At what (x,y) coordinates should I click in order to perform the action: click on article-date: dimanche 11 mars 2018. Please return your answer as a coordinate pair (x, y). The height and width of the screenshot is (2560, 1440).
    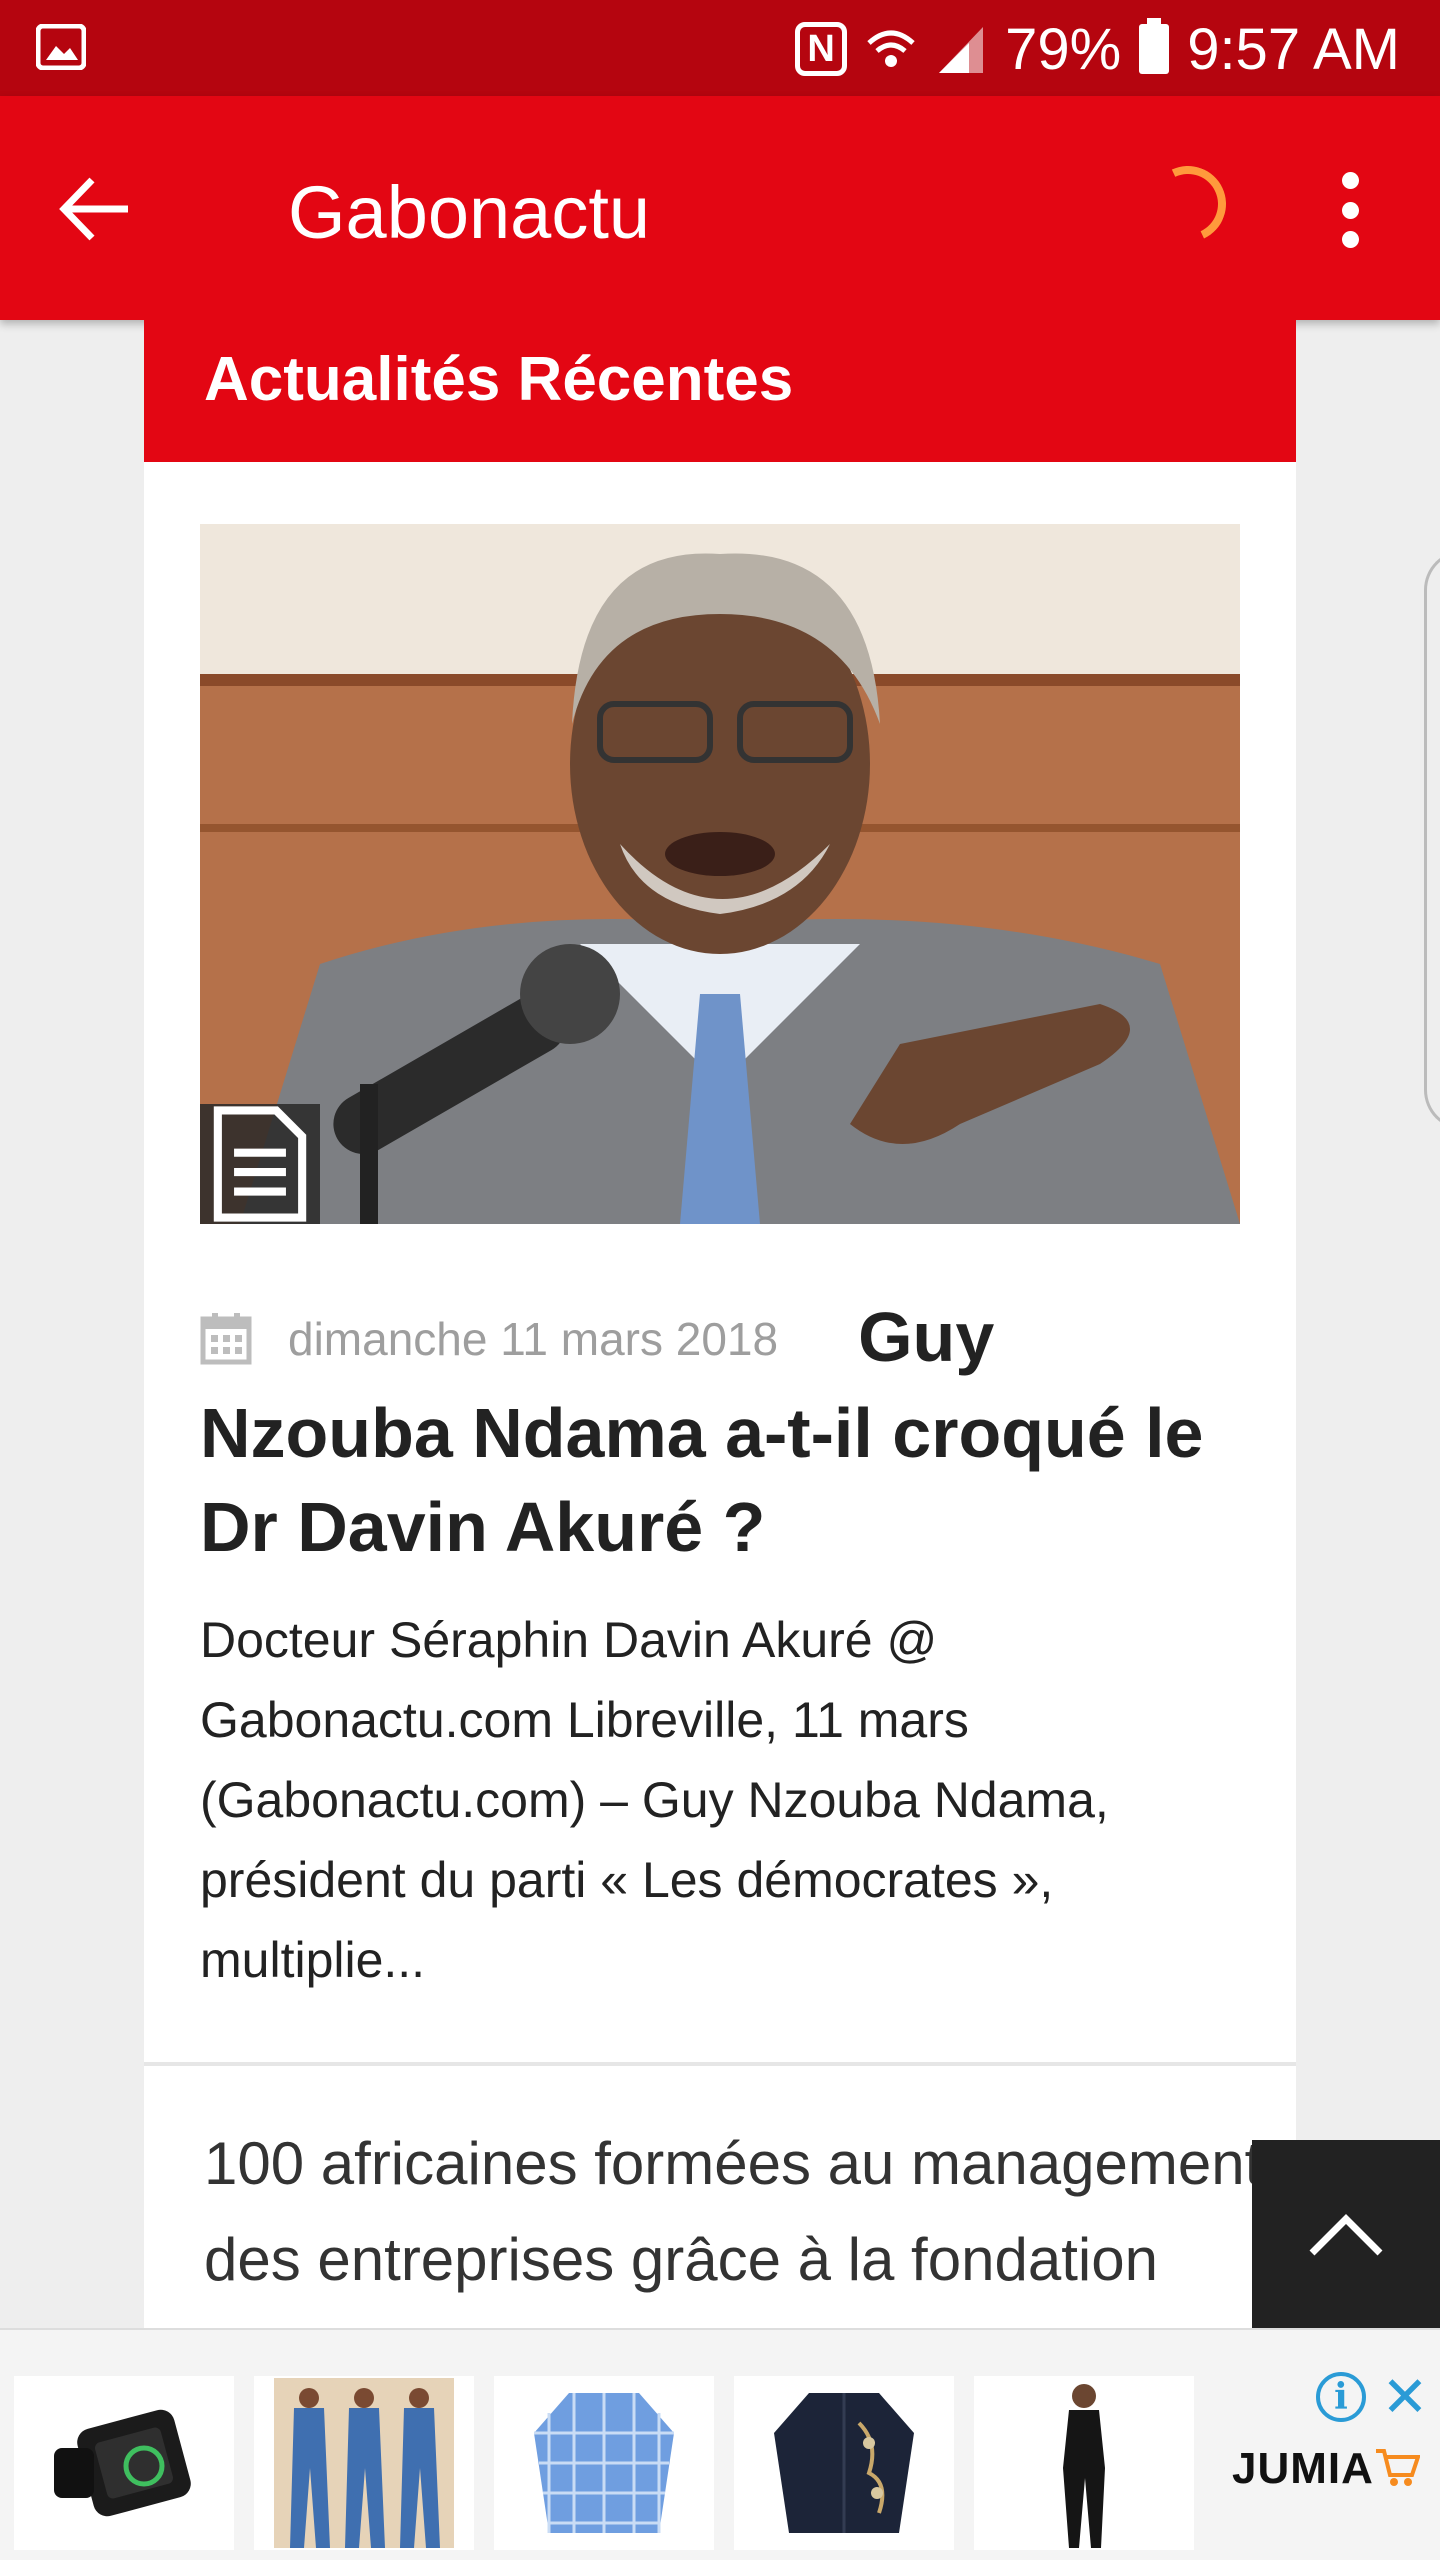
    Looking at the image, I should click on (533, 1339).